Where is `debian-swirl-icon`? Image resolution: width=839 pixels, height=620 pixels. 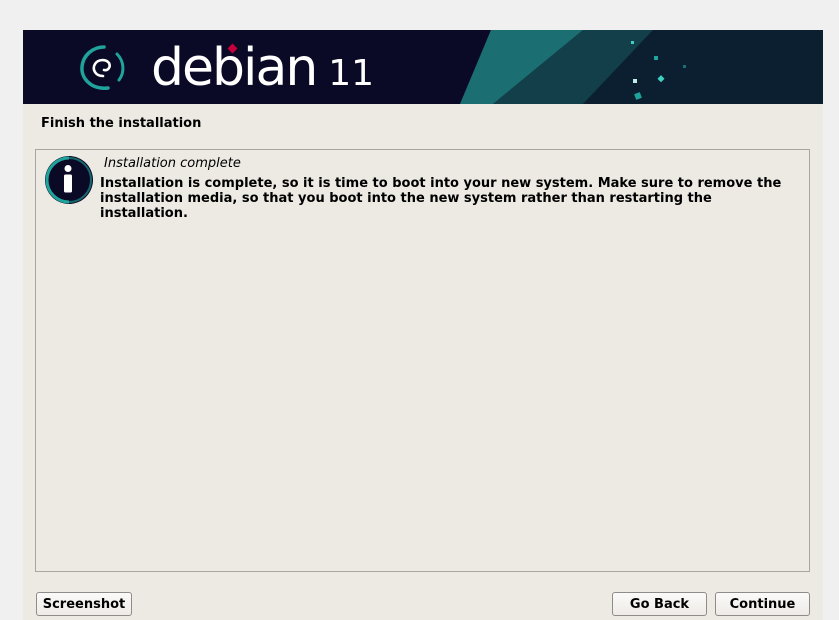 debian-swirl-icon is located at coordinates (102, 67).